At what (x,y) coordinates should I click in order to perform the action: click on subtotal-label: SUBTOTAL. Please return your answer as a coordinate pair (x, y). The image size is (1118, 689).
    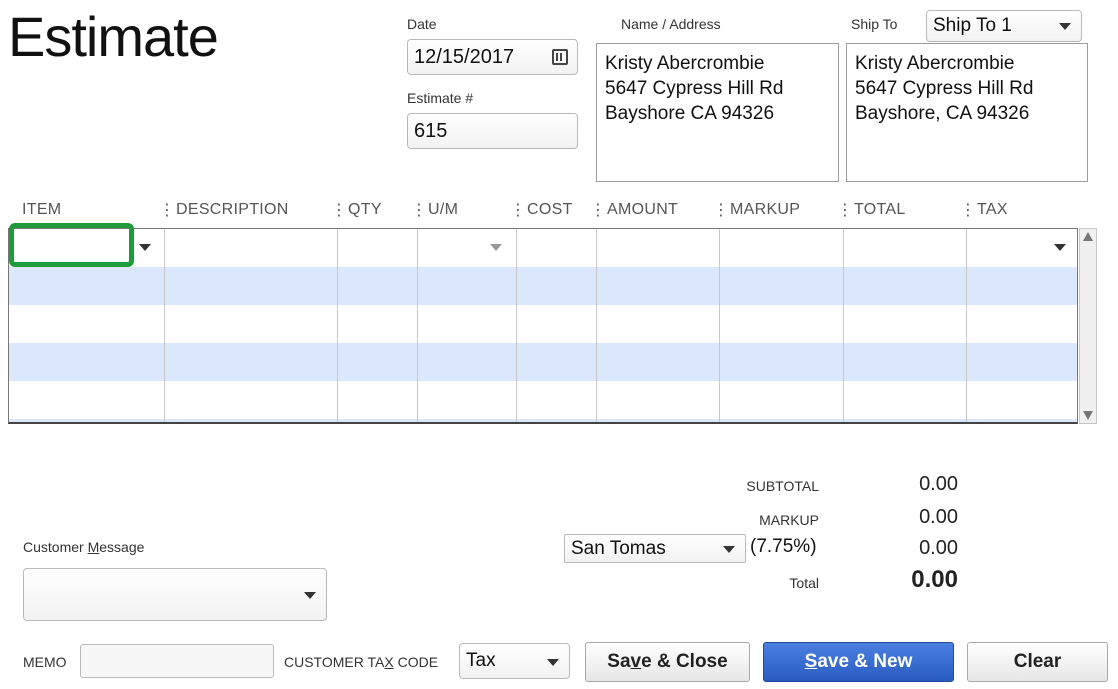
    Looking at the image, I should click on (782, 486).